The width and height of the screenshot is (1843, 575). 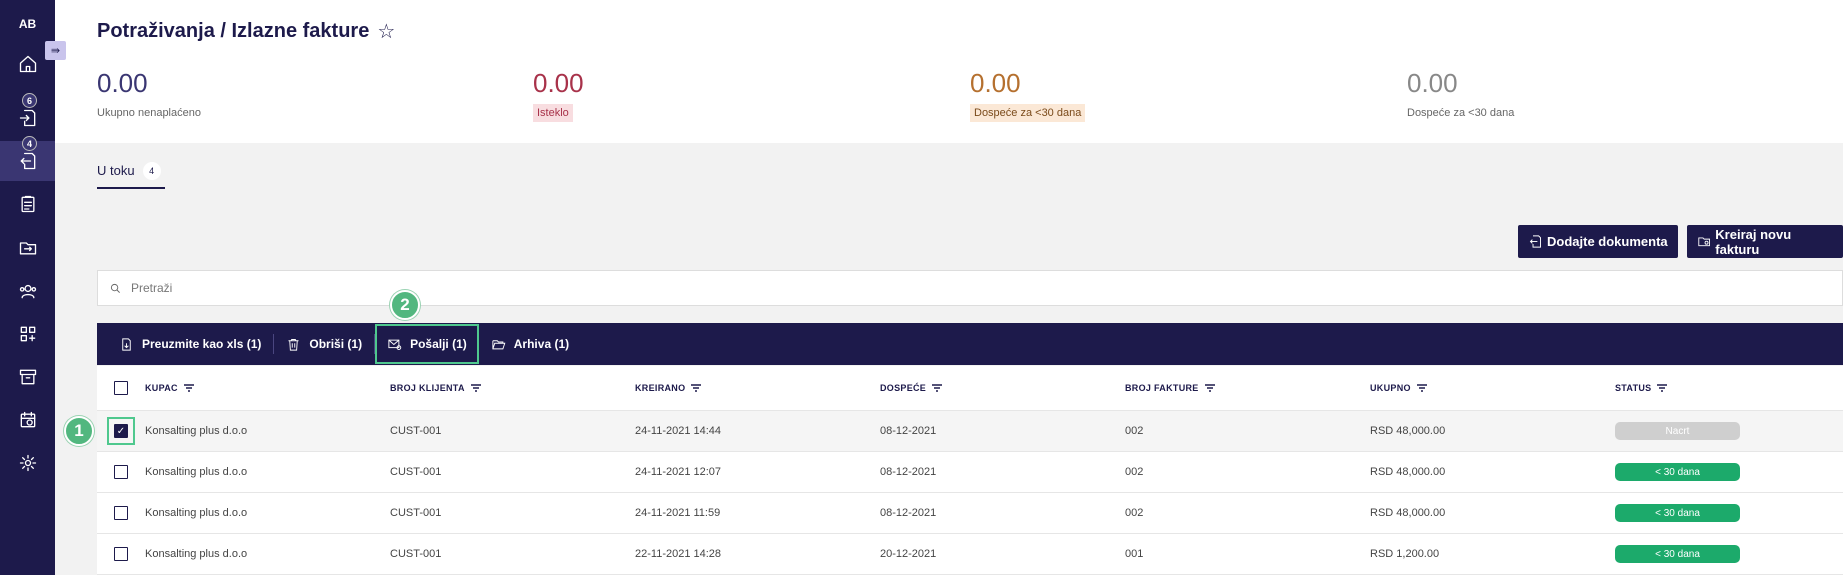 What do you see at coordinates (1715, 431) in the screenshot?
I see `cell-status: Nacrt` at bounding box center [1715, 431].